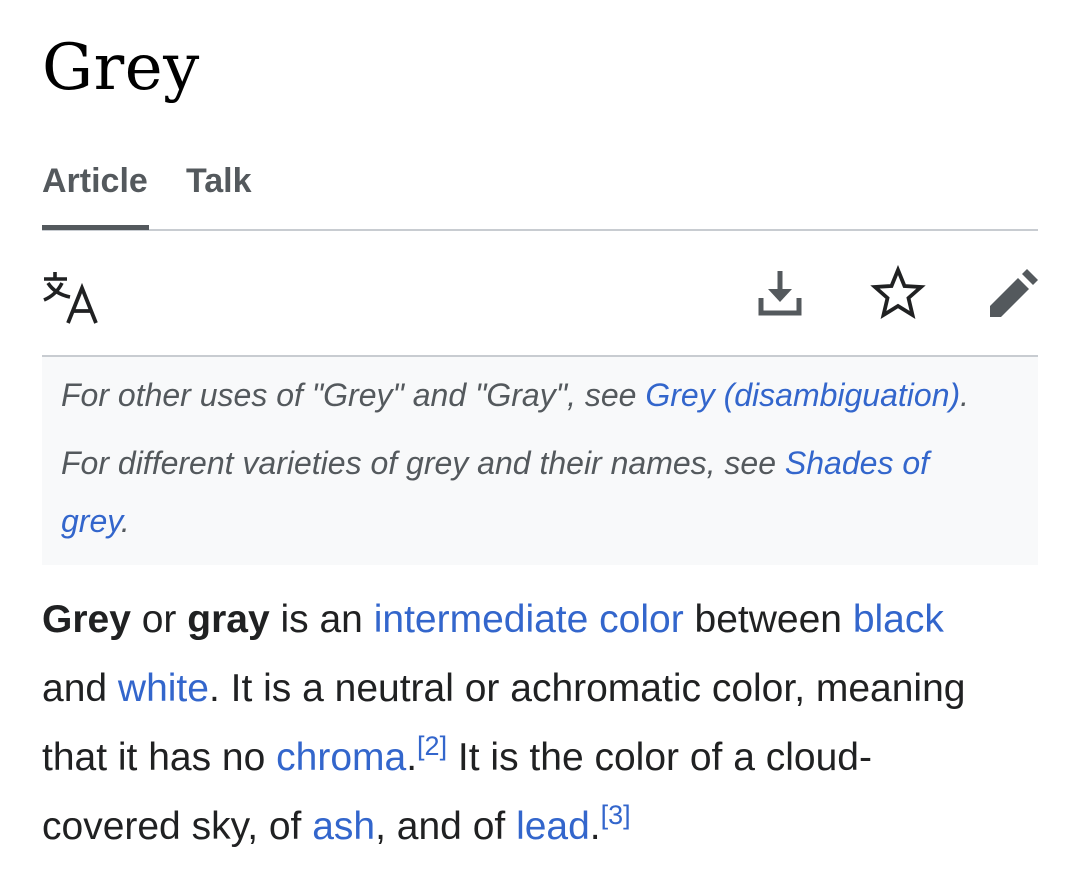 This screenshot has width=1080, height=891. What do you see at coordinates (898, 619) in the screenshot?
I see `link-black: black` at bounding box center [898, 619].